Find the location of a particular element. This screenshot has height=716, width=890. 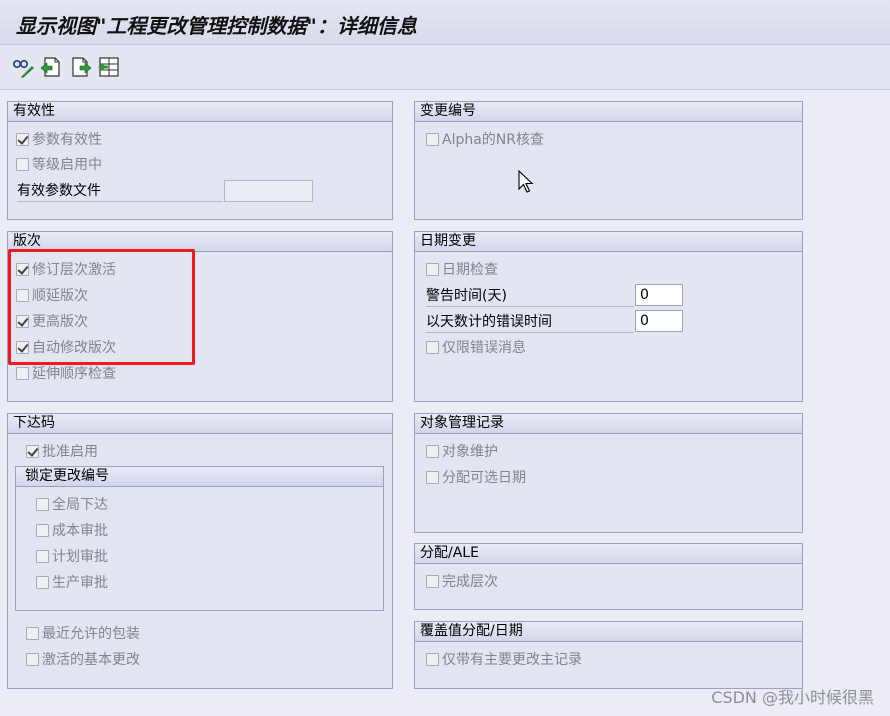

checkbox-parameter-validity: 参数有效性 is located at coordinates (59, 140).